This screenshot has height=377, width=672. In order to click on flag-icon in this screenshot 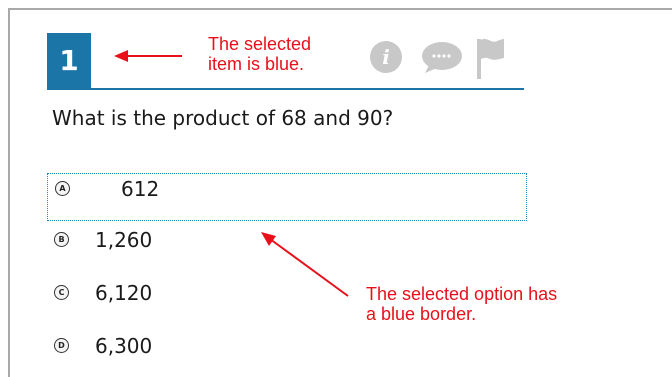, I will do `click(490, 58)`.